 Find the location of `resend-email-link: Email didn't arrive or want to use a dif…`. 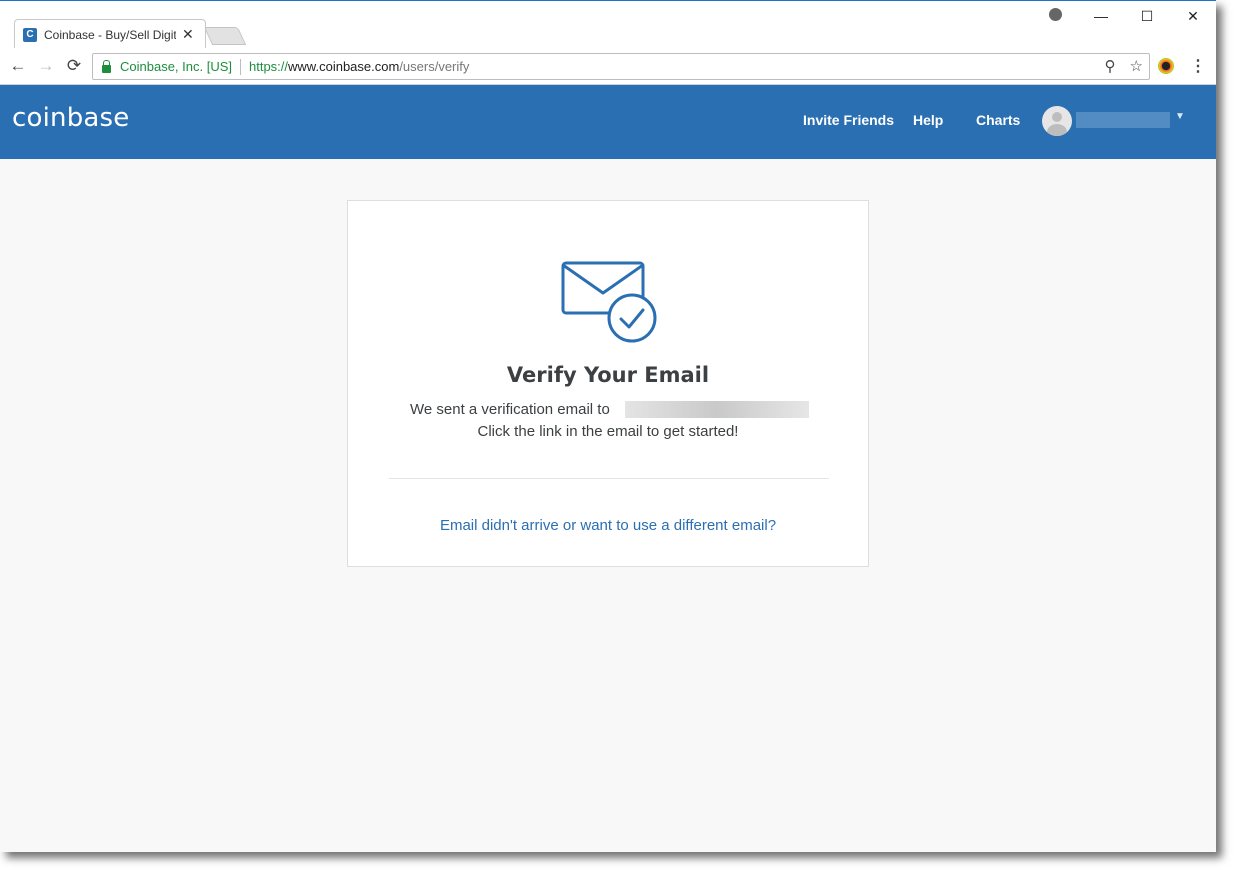

resend-email-link: Email didn't arrive or want to use a dif… is located at coordinates (608, 525).